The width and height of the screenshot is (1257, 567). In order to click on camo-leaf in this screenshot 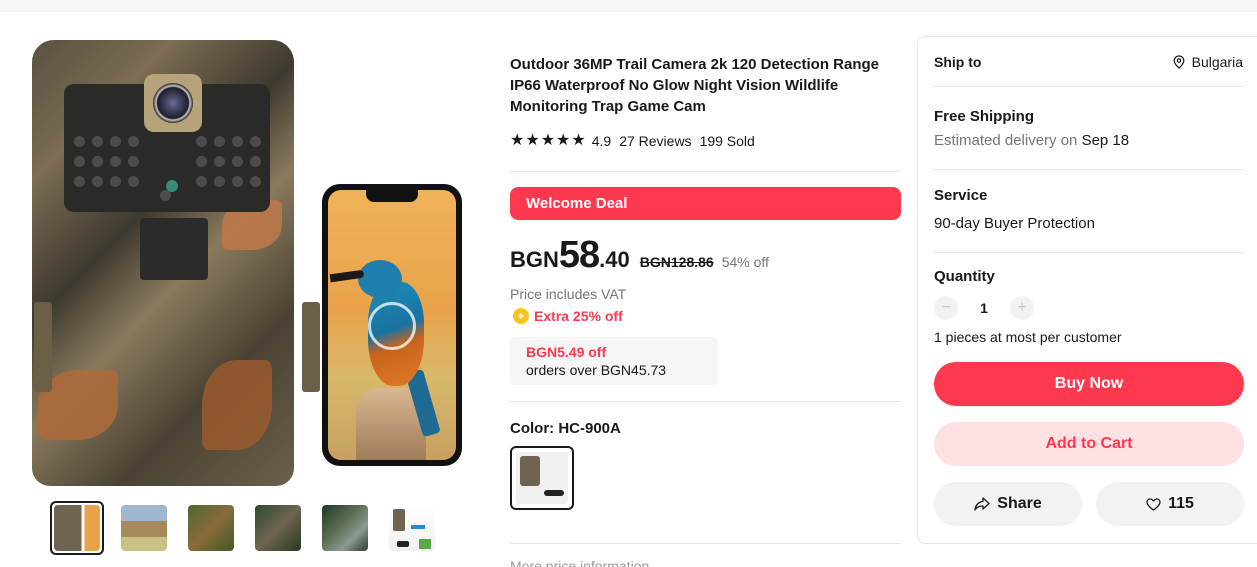, I will do `click(237, 405)`.